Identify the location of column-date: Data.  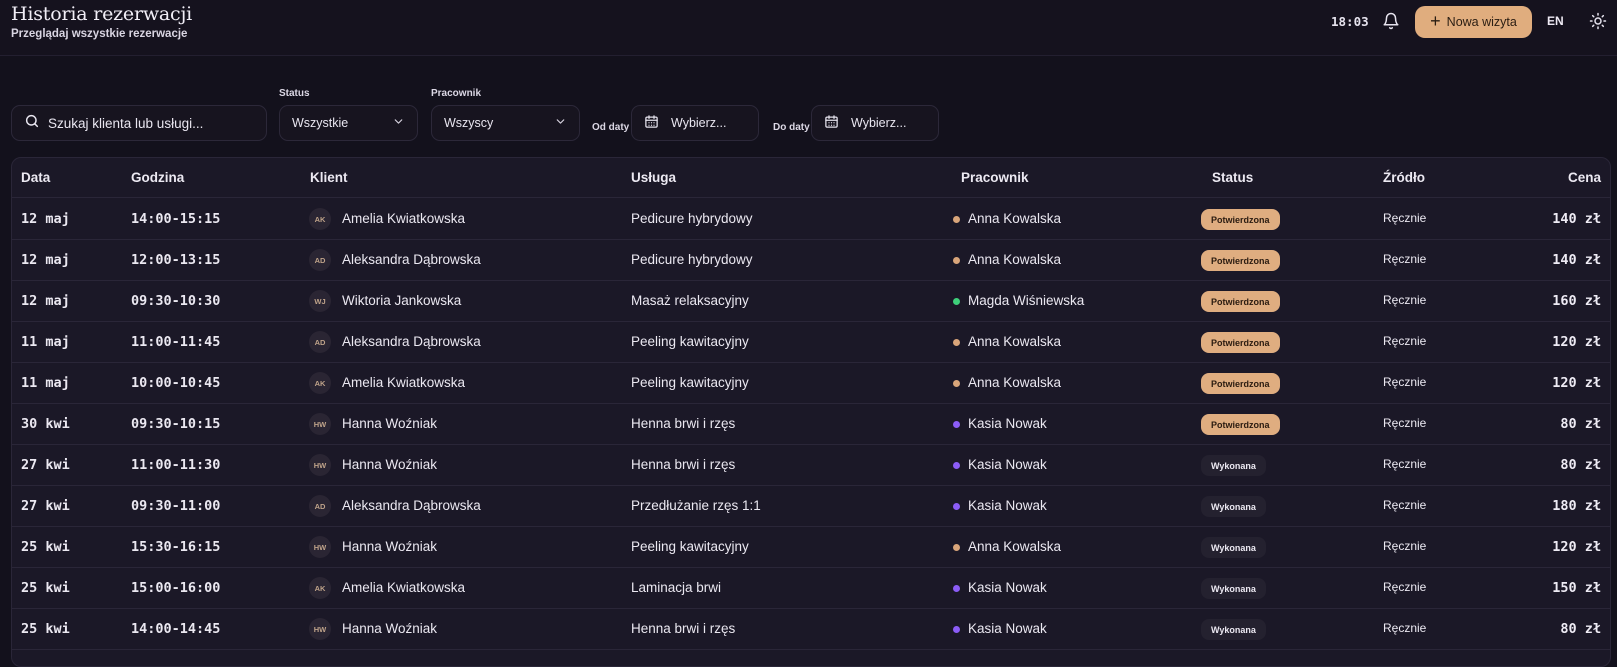
(35, 177).